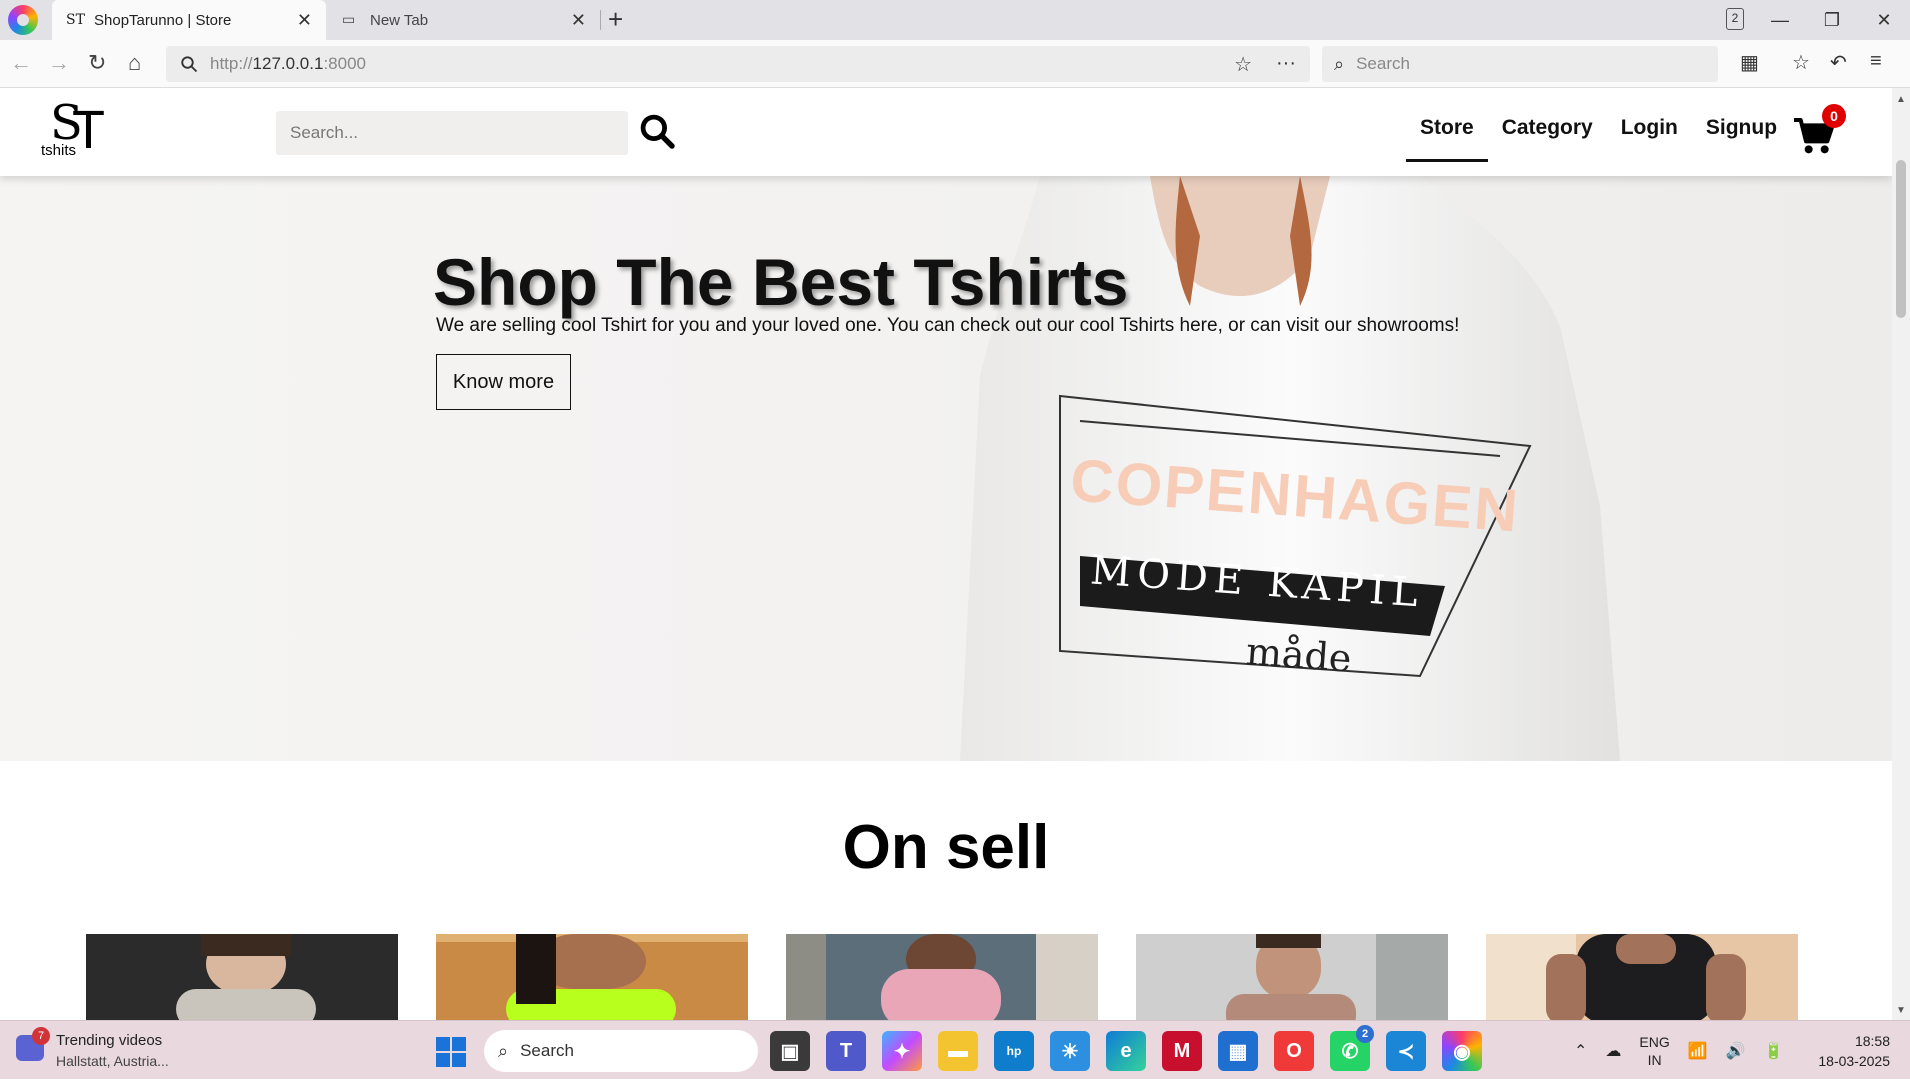 Image resolution: width=1910 pixels, height=1080 pixels. What do you see at coordinates (1698, 1051) in the screenshot?
I see `wifi-icon: 📶` at bounding box center [1698, 1051].